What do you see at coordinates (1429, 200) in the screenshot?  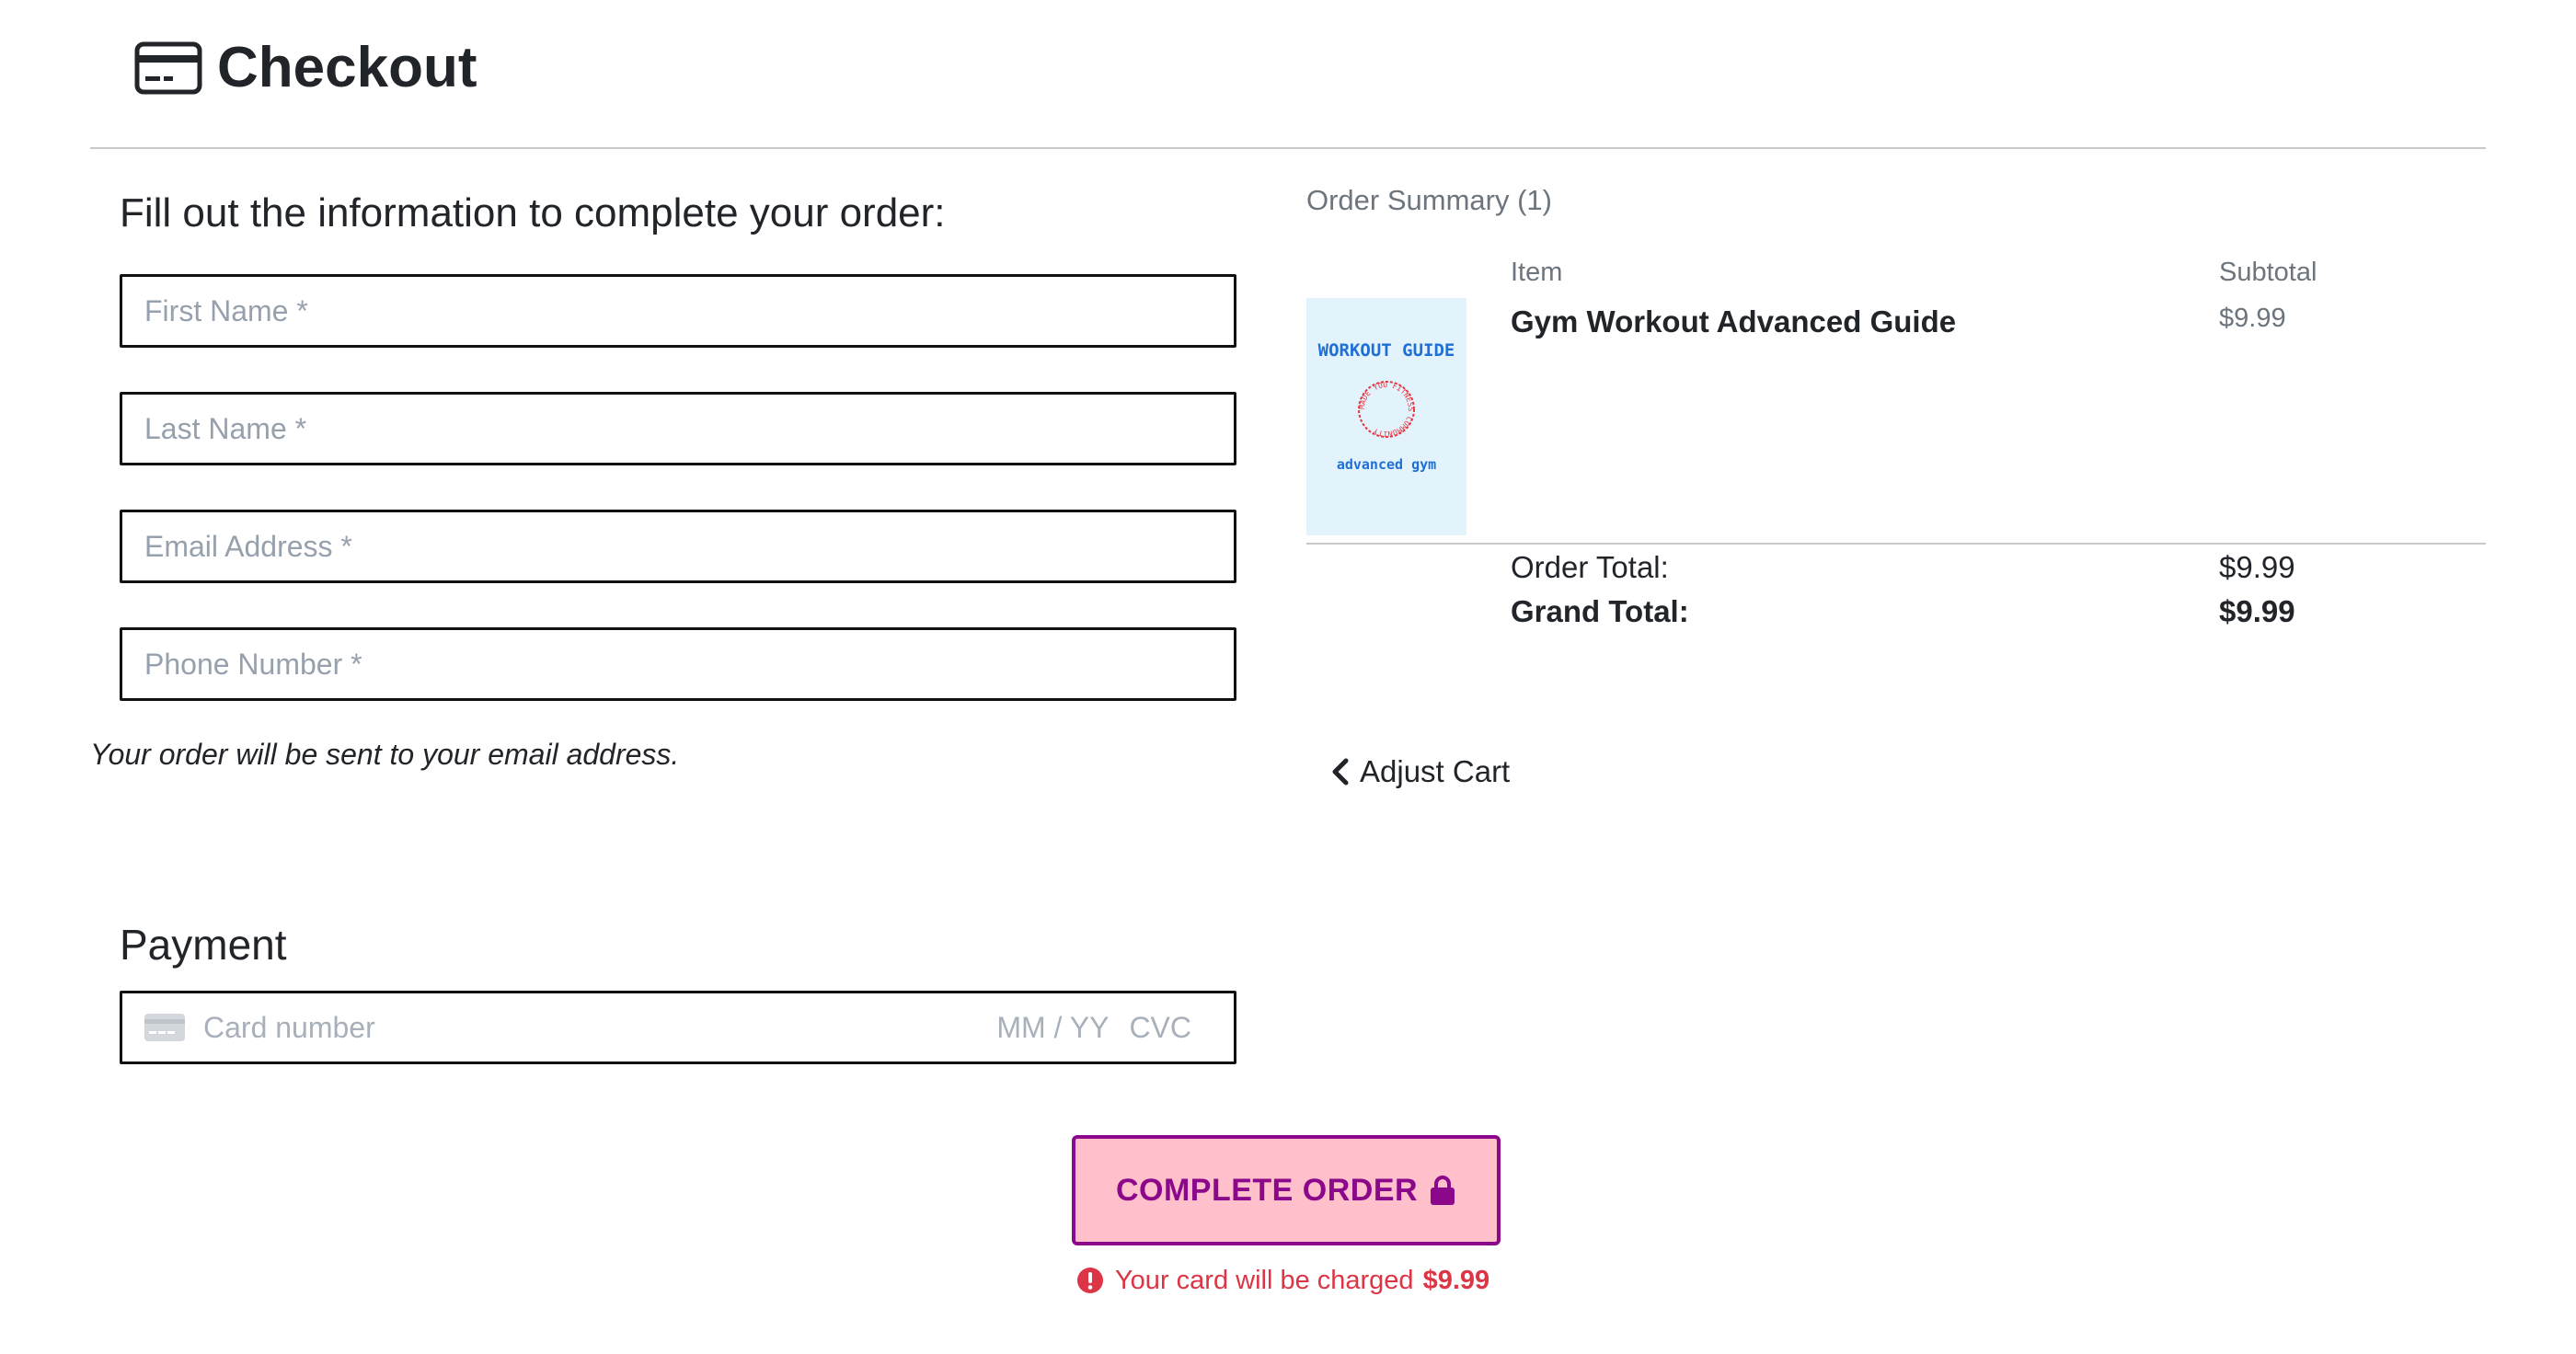 I see `order-summary-title: Order Summary (1)` at bounding box center [1429, 200].